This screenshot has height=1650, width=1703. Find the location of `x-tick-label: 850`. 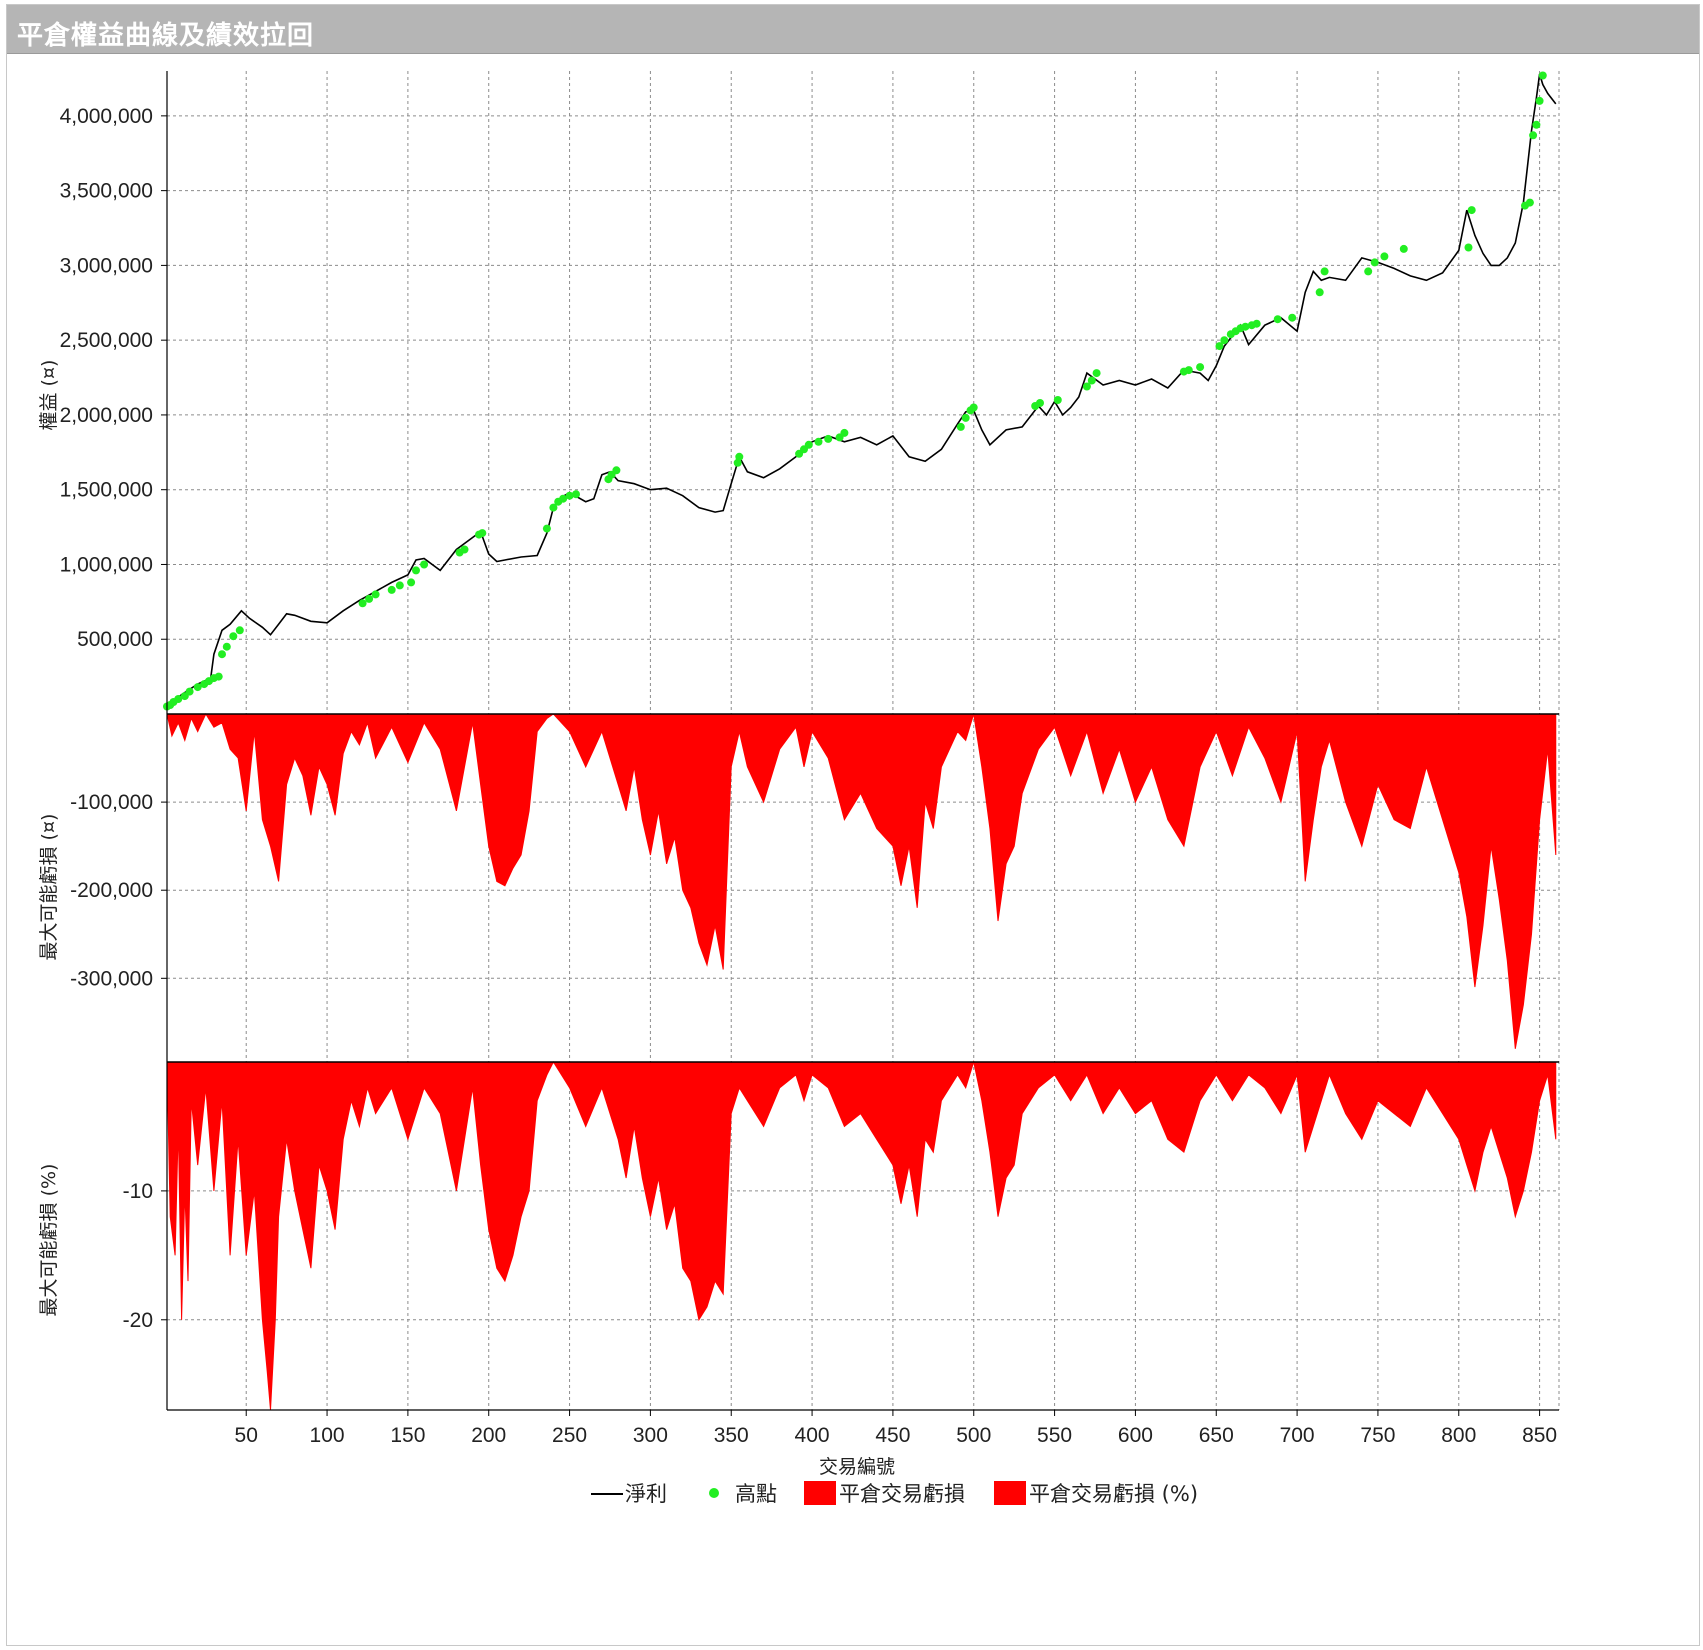

x-tick-label: 850 is located at coordinates (1539, 1435).